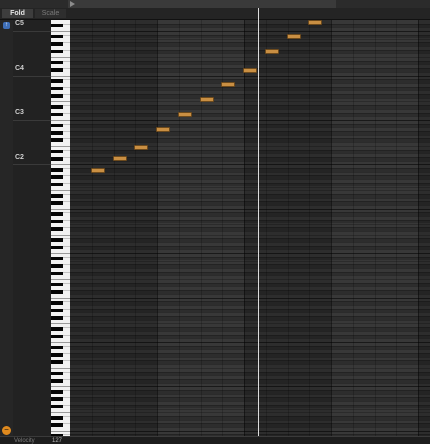  Describe the element at coordinates (19, 24) in the screenshot. I see `octave-label: C5` at that location.